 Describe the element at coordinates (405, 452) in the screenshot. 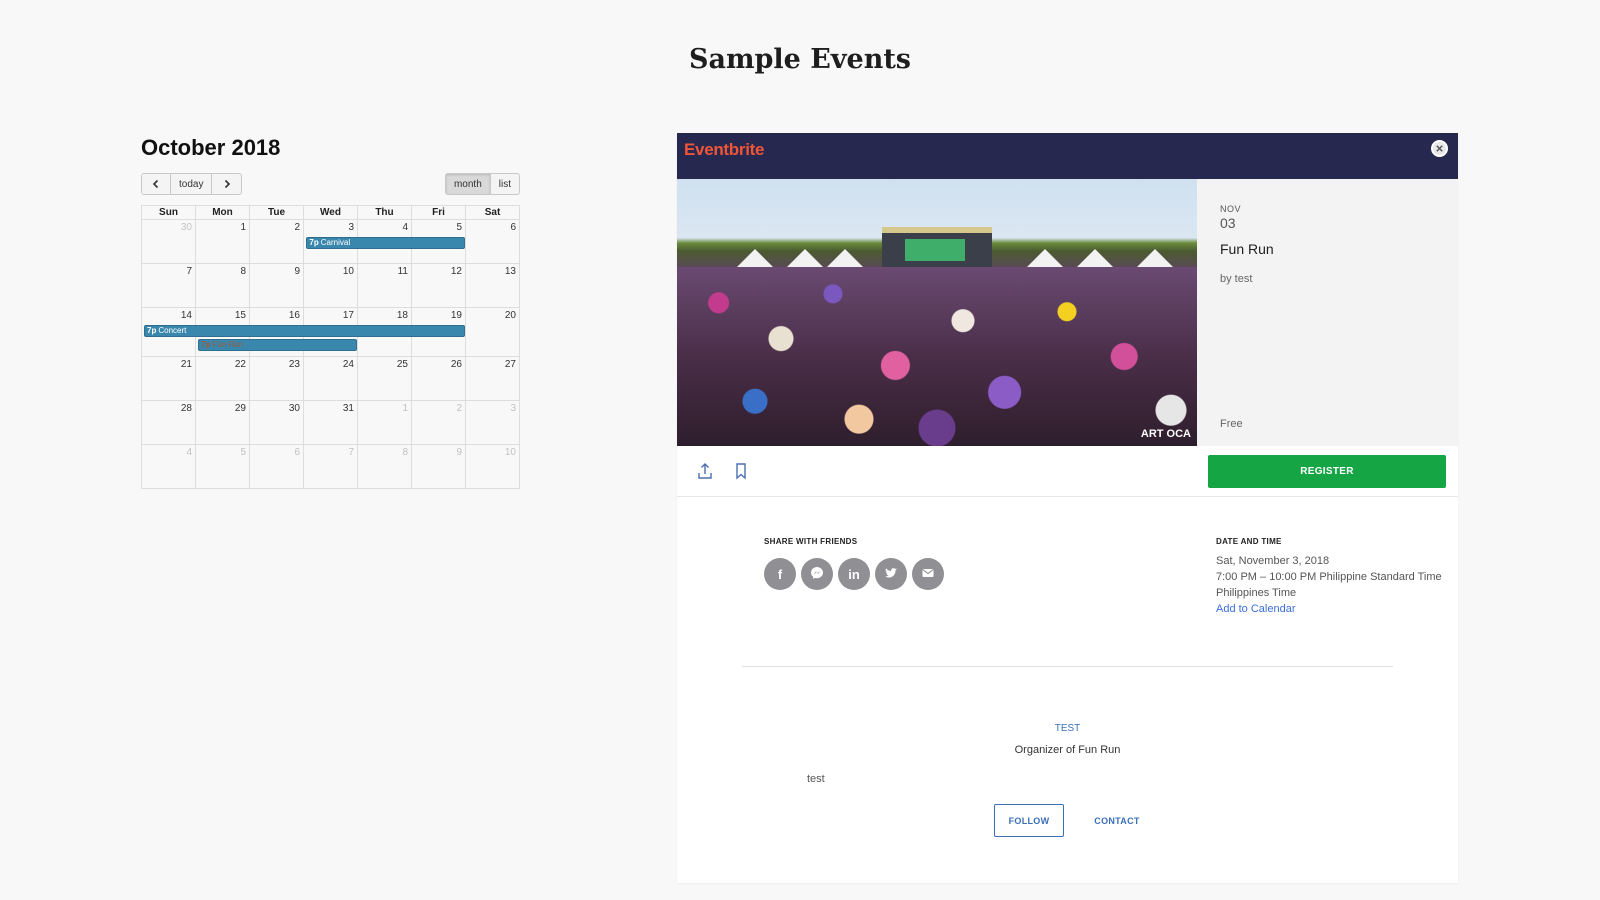

I see `day-number: 8` at that location.